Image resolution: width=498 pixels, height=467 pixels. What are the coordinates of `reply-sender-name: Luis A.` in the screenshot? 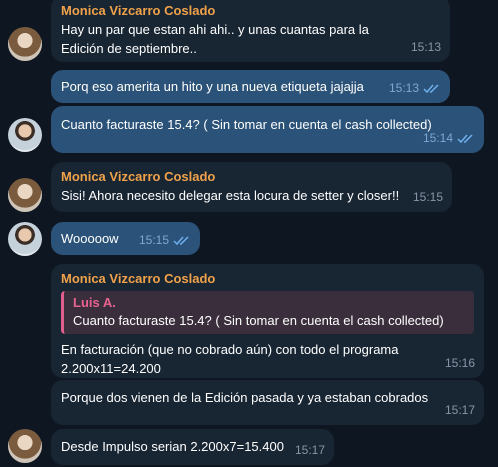 It's located at (94, 302).